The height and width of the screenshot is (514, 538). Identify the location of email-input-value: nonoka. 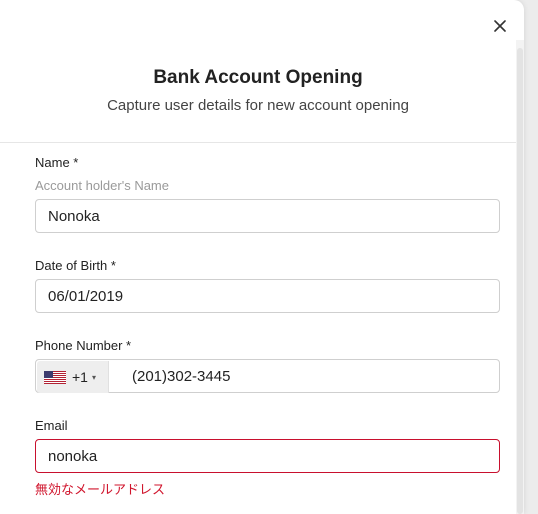
(73, 456).